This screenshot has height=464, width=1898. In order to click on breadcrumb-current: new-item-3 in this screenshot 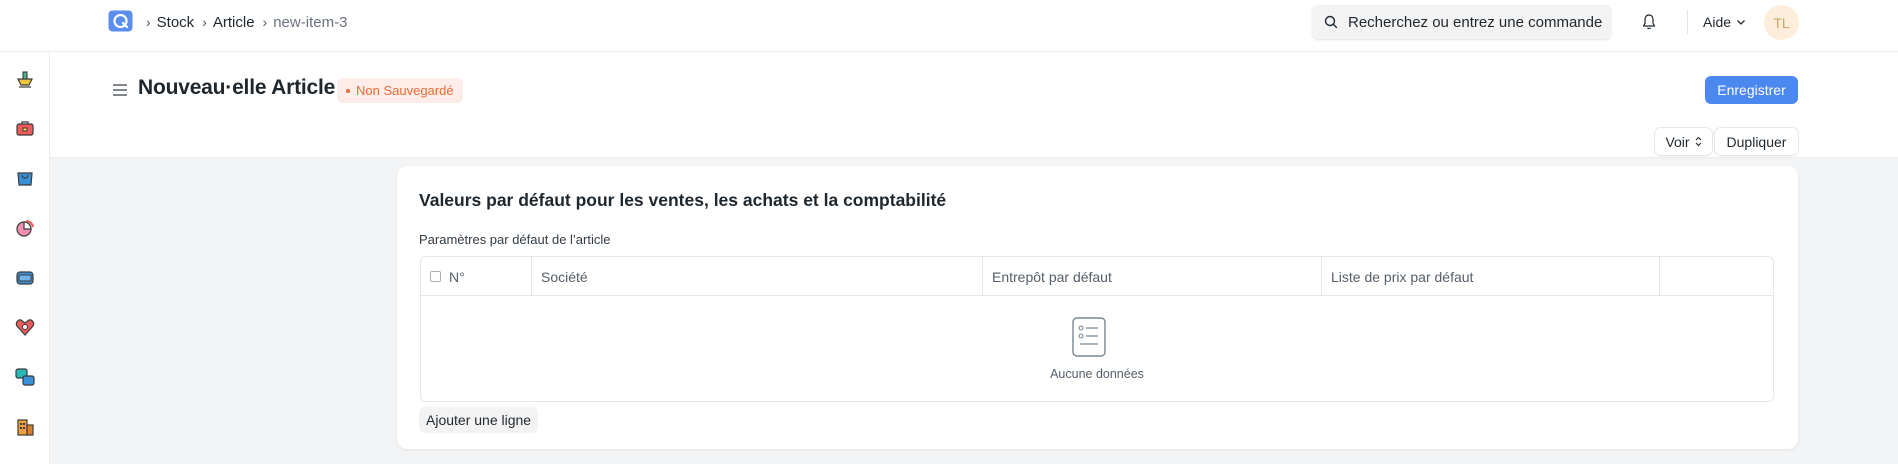, I will do `click(310, 22)`.